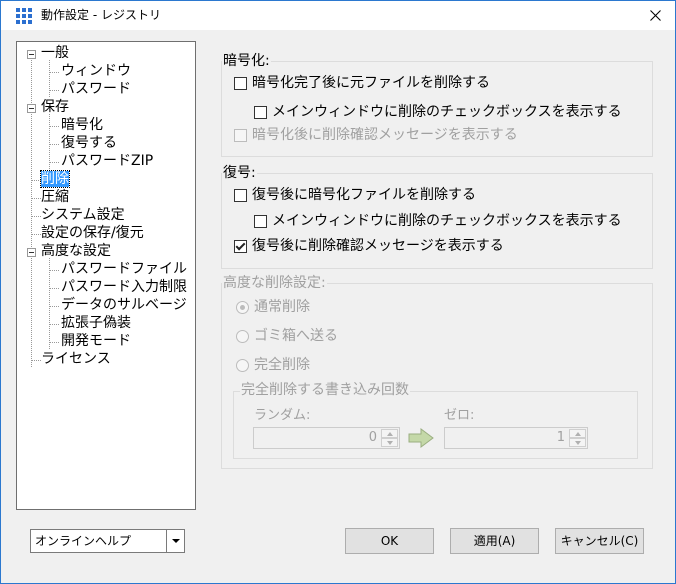 Image resolution: width=676 pixels, height=584 pixels. What do you see at coordinates (76, 251) in the screenshot?
I see `tree-item-advanced: 高度な設定` at bounding box center [76, 251].